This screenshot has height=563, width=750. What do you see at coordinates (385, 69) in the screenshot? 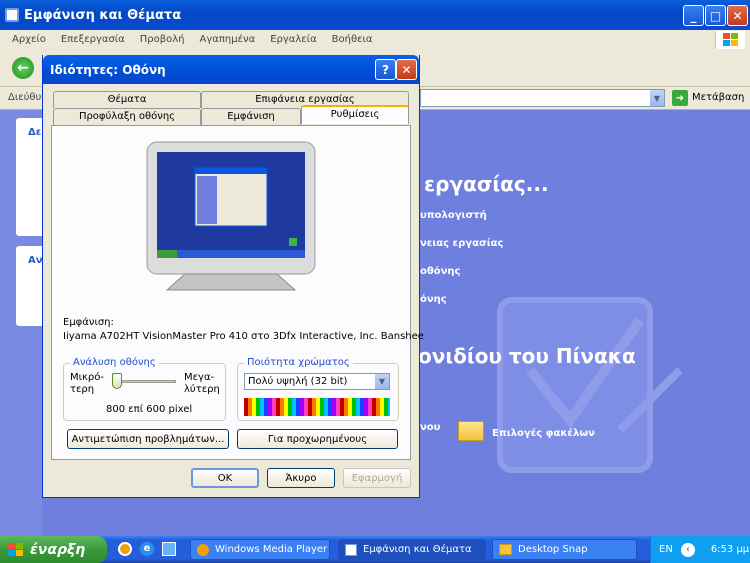
I see `help-button: ?` at bounding box center [385, 69].